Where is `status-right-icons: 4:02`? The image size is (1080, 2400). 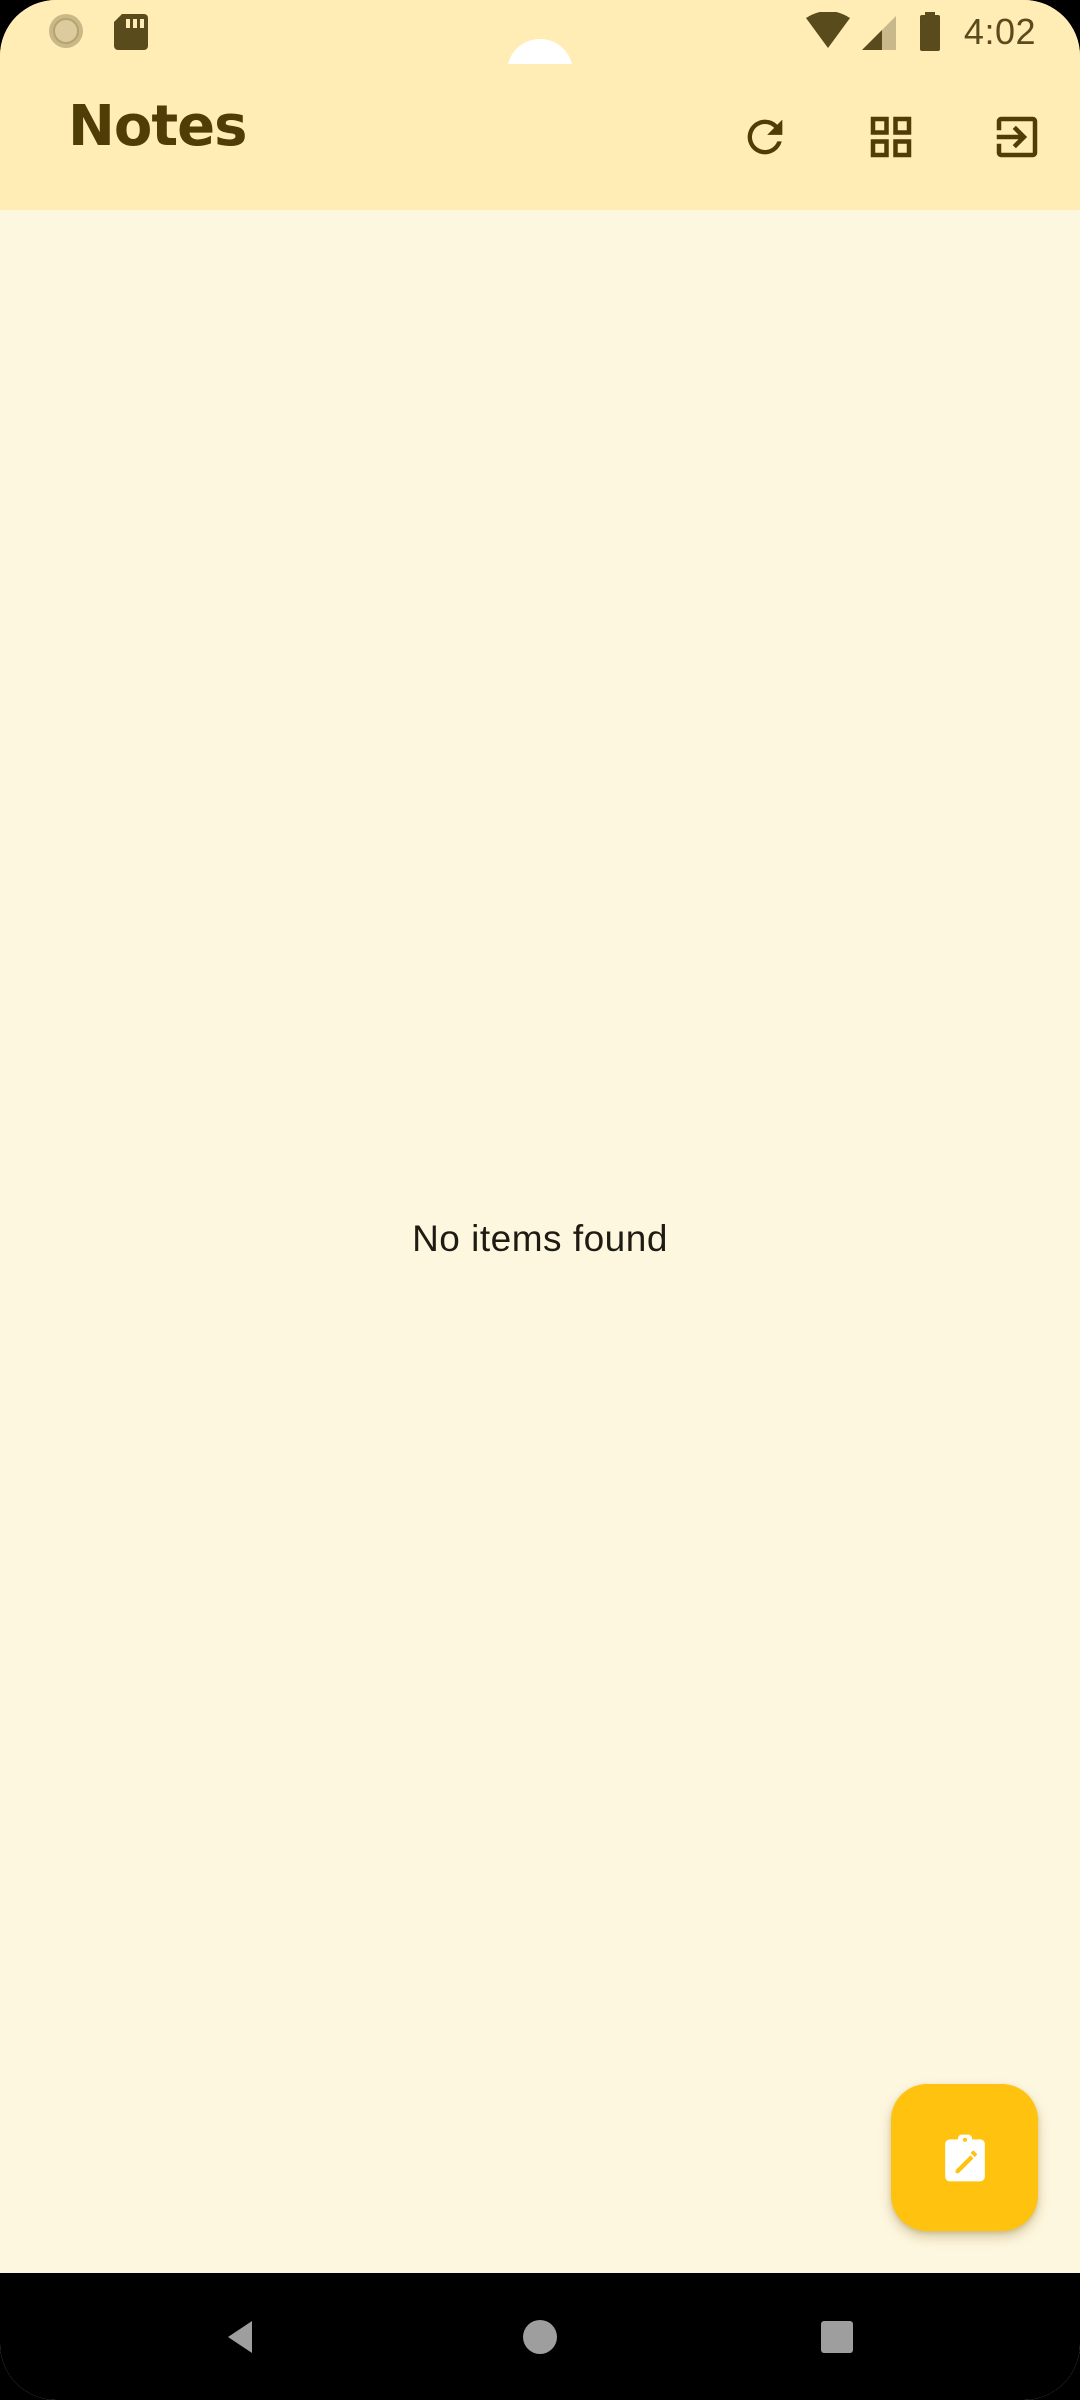
status-right-icons: 4:02 is located at coordinates (920, 32).